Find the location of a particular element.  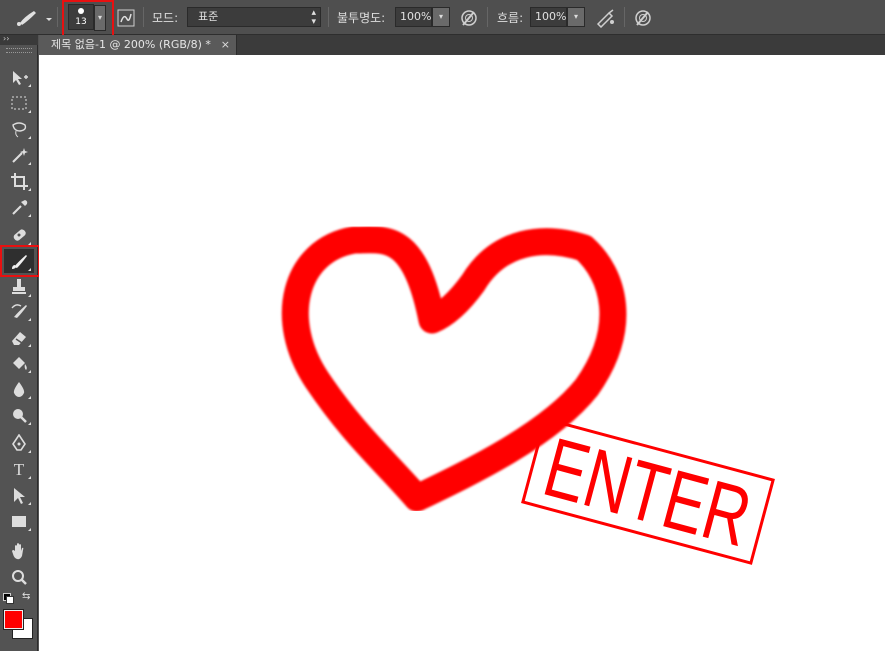

lasso-icon is located at coordinates (19, 130).